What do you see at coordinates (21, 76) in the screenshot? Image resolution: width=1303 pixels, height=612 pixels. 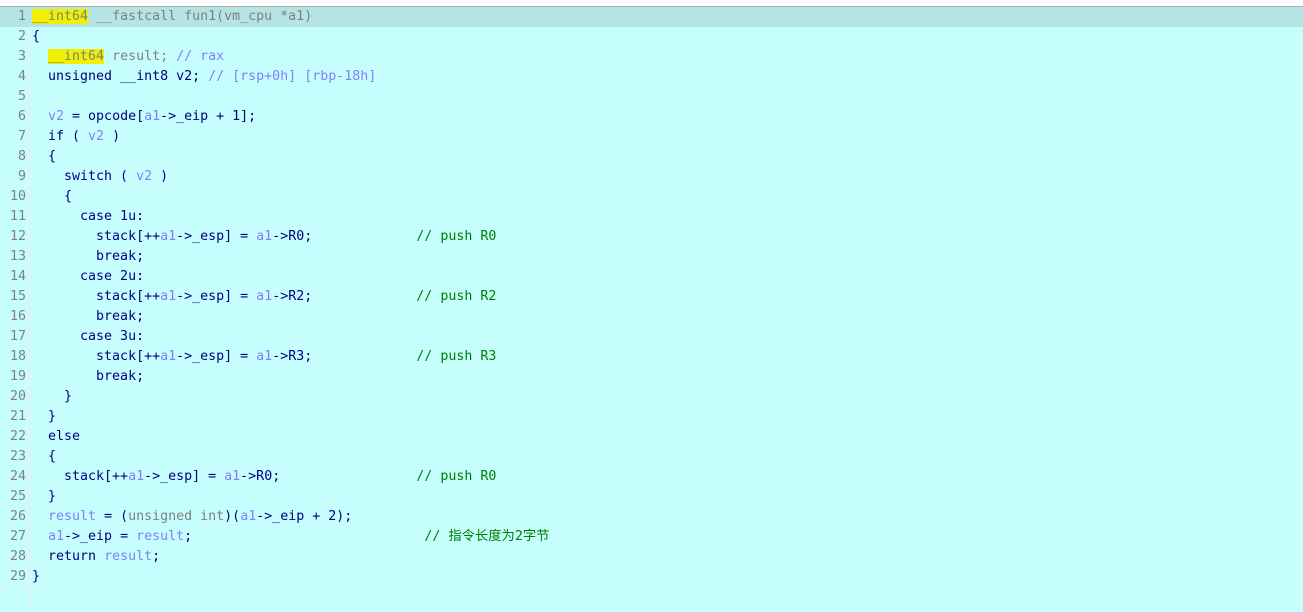 I see `line-number: 4` at bounding box center [21, 76].